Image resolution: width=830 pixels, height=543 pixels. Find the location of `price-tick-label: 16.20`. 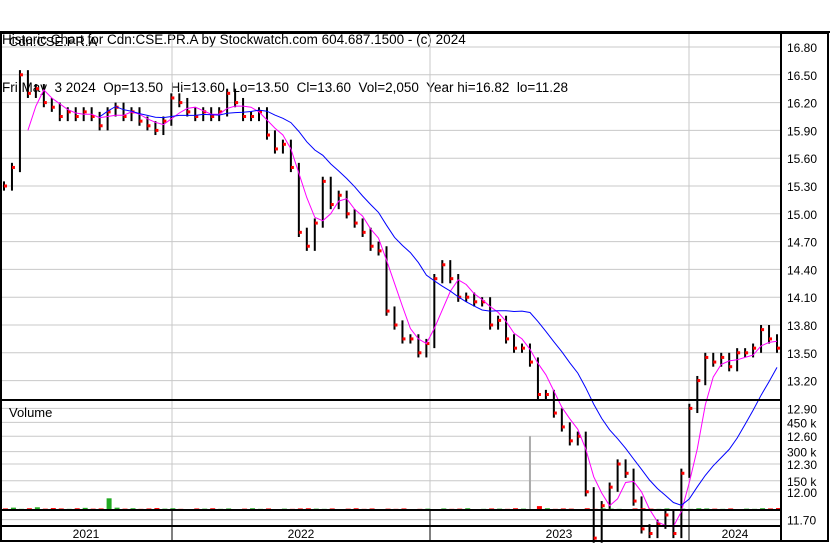

price-tick-label: 16.20 is located at coordinates (802, 104).